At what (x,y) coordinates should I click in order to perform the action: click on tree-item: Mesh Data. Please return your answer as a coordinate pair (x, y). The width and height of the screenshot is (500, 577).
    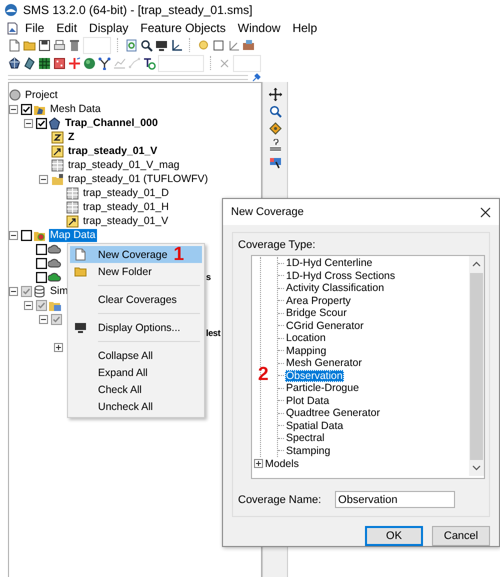
    Looking at the image, I should click on (75, 109).